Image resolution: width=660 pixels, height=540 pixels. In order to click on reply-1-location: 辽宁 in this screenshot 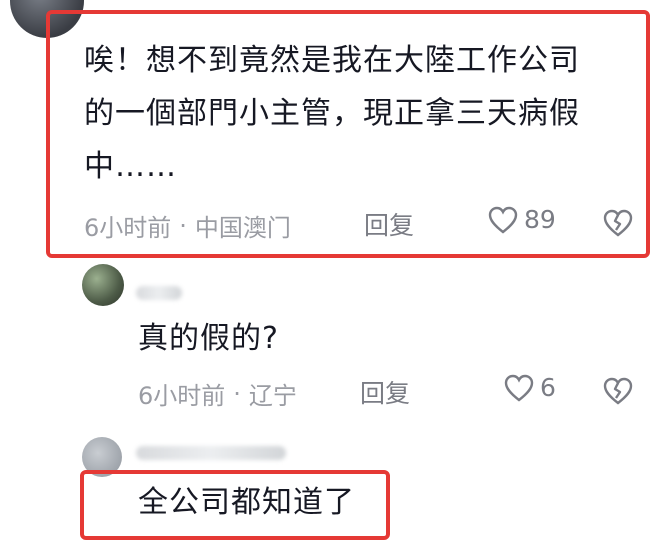, I will do `click(272, 396)`.